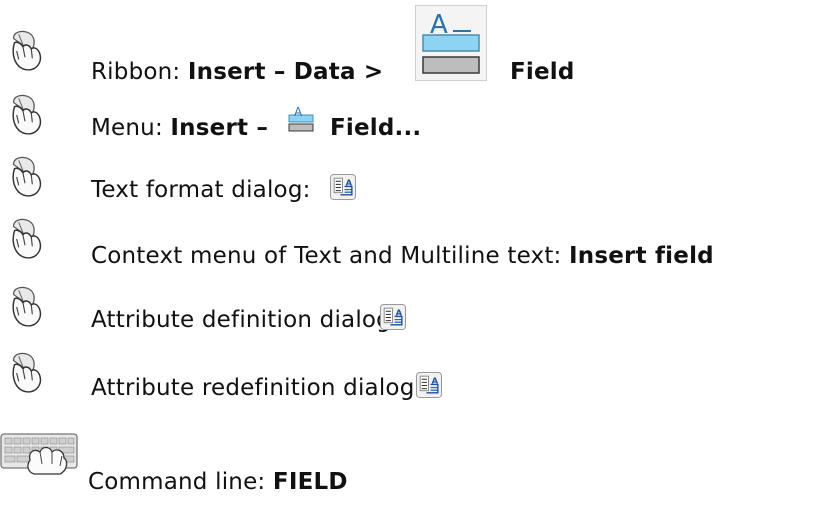  I want to click on menu-text: Menu: Insert –, so click(180, 128).